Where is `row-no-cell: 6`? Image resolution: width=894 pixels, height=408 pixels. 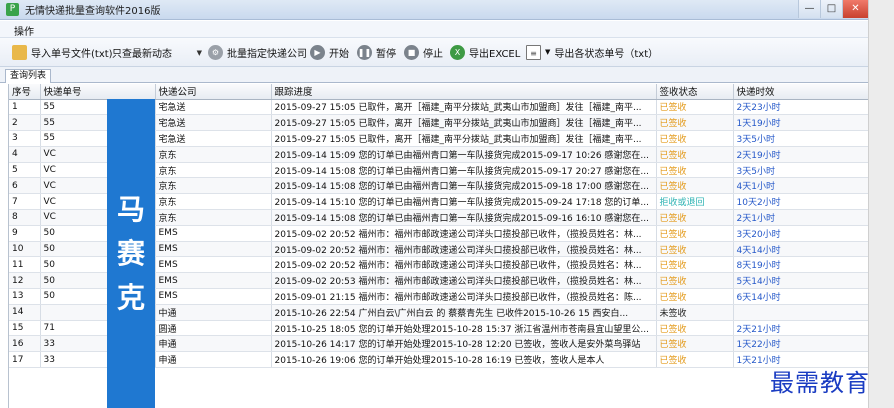
row-no-cell: 6 is located at coordinates (25, 186).